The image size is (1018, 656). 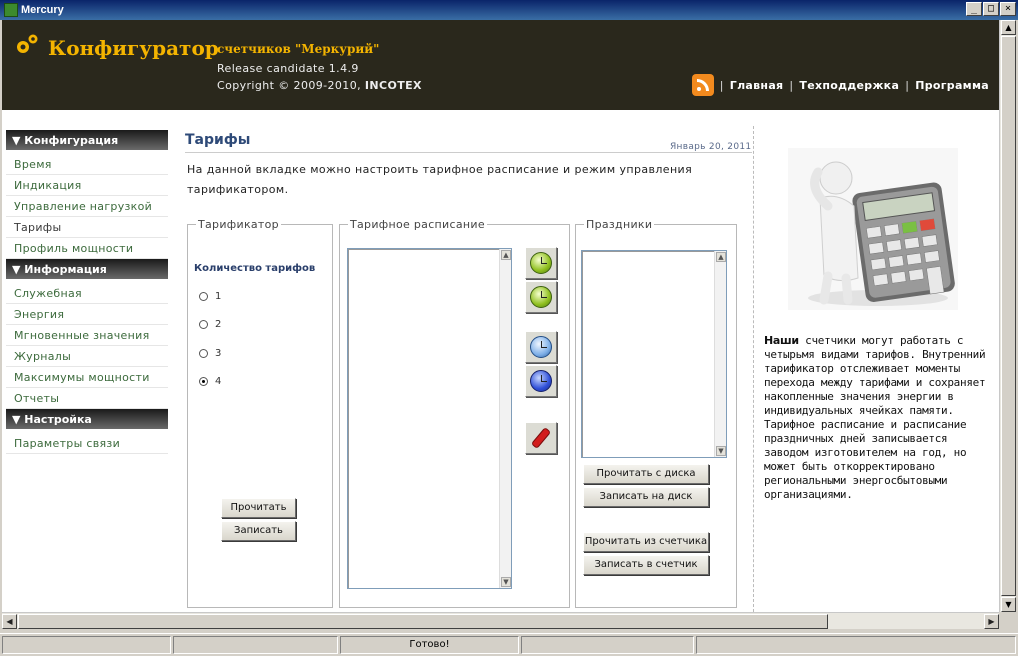 I want to click on sidebar-item-display: Индикация, so click(x=87, y=185).